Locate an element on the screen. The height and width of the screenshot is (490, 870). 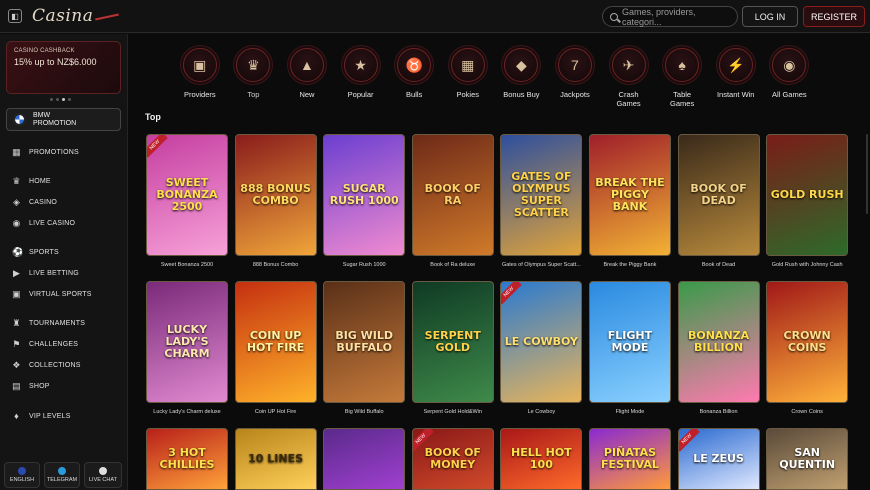
game-name: Serpent Gold Hold&Win is located at coordinates (452, 412).